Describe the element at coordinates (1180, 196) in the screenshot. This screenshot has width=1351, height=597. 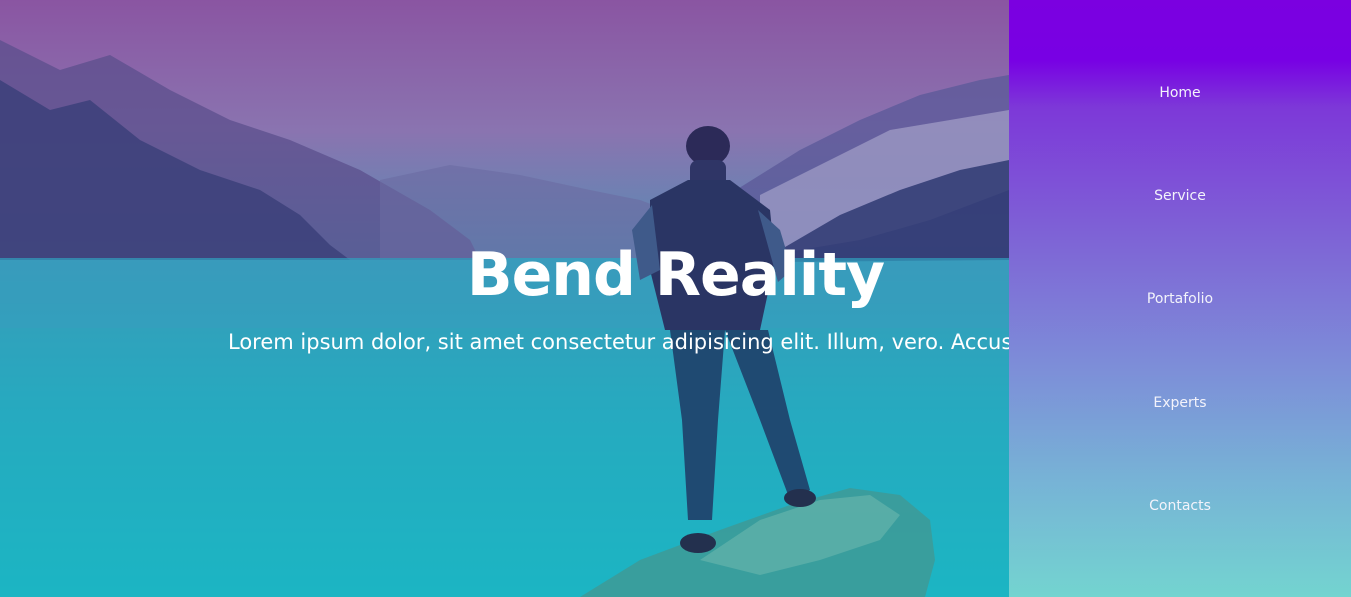
I see `nav-item-service: Service` at that location.